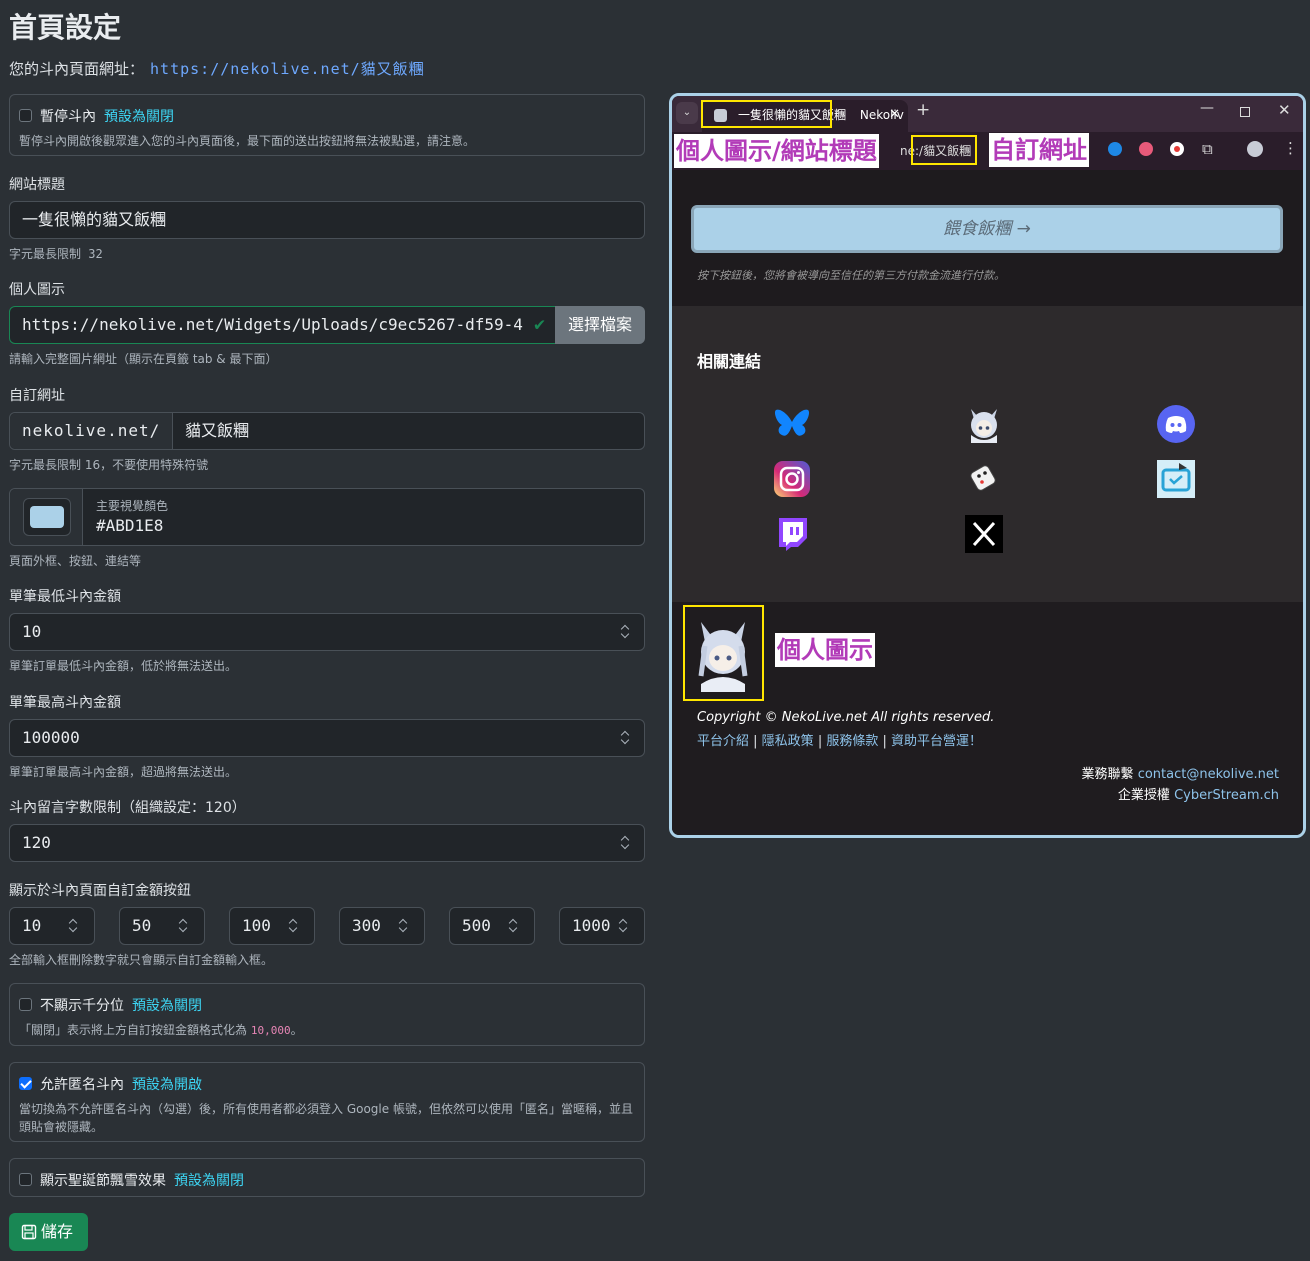  Describe the element at coordinates (51, 737) in the screenshot. I see `max-amount-value: 100000` at that location.